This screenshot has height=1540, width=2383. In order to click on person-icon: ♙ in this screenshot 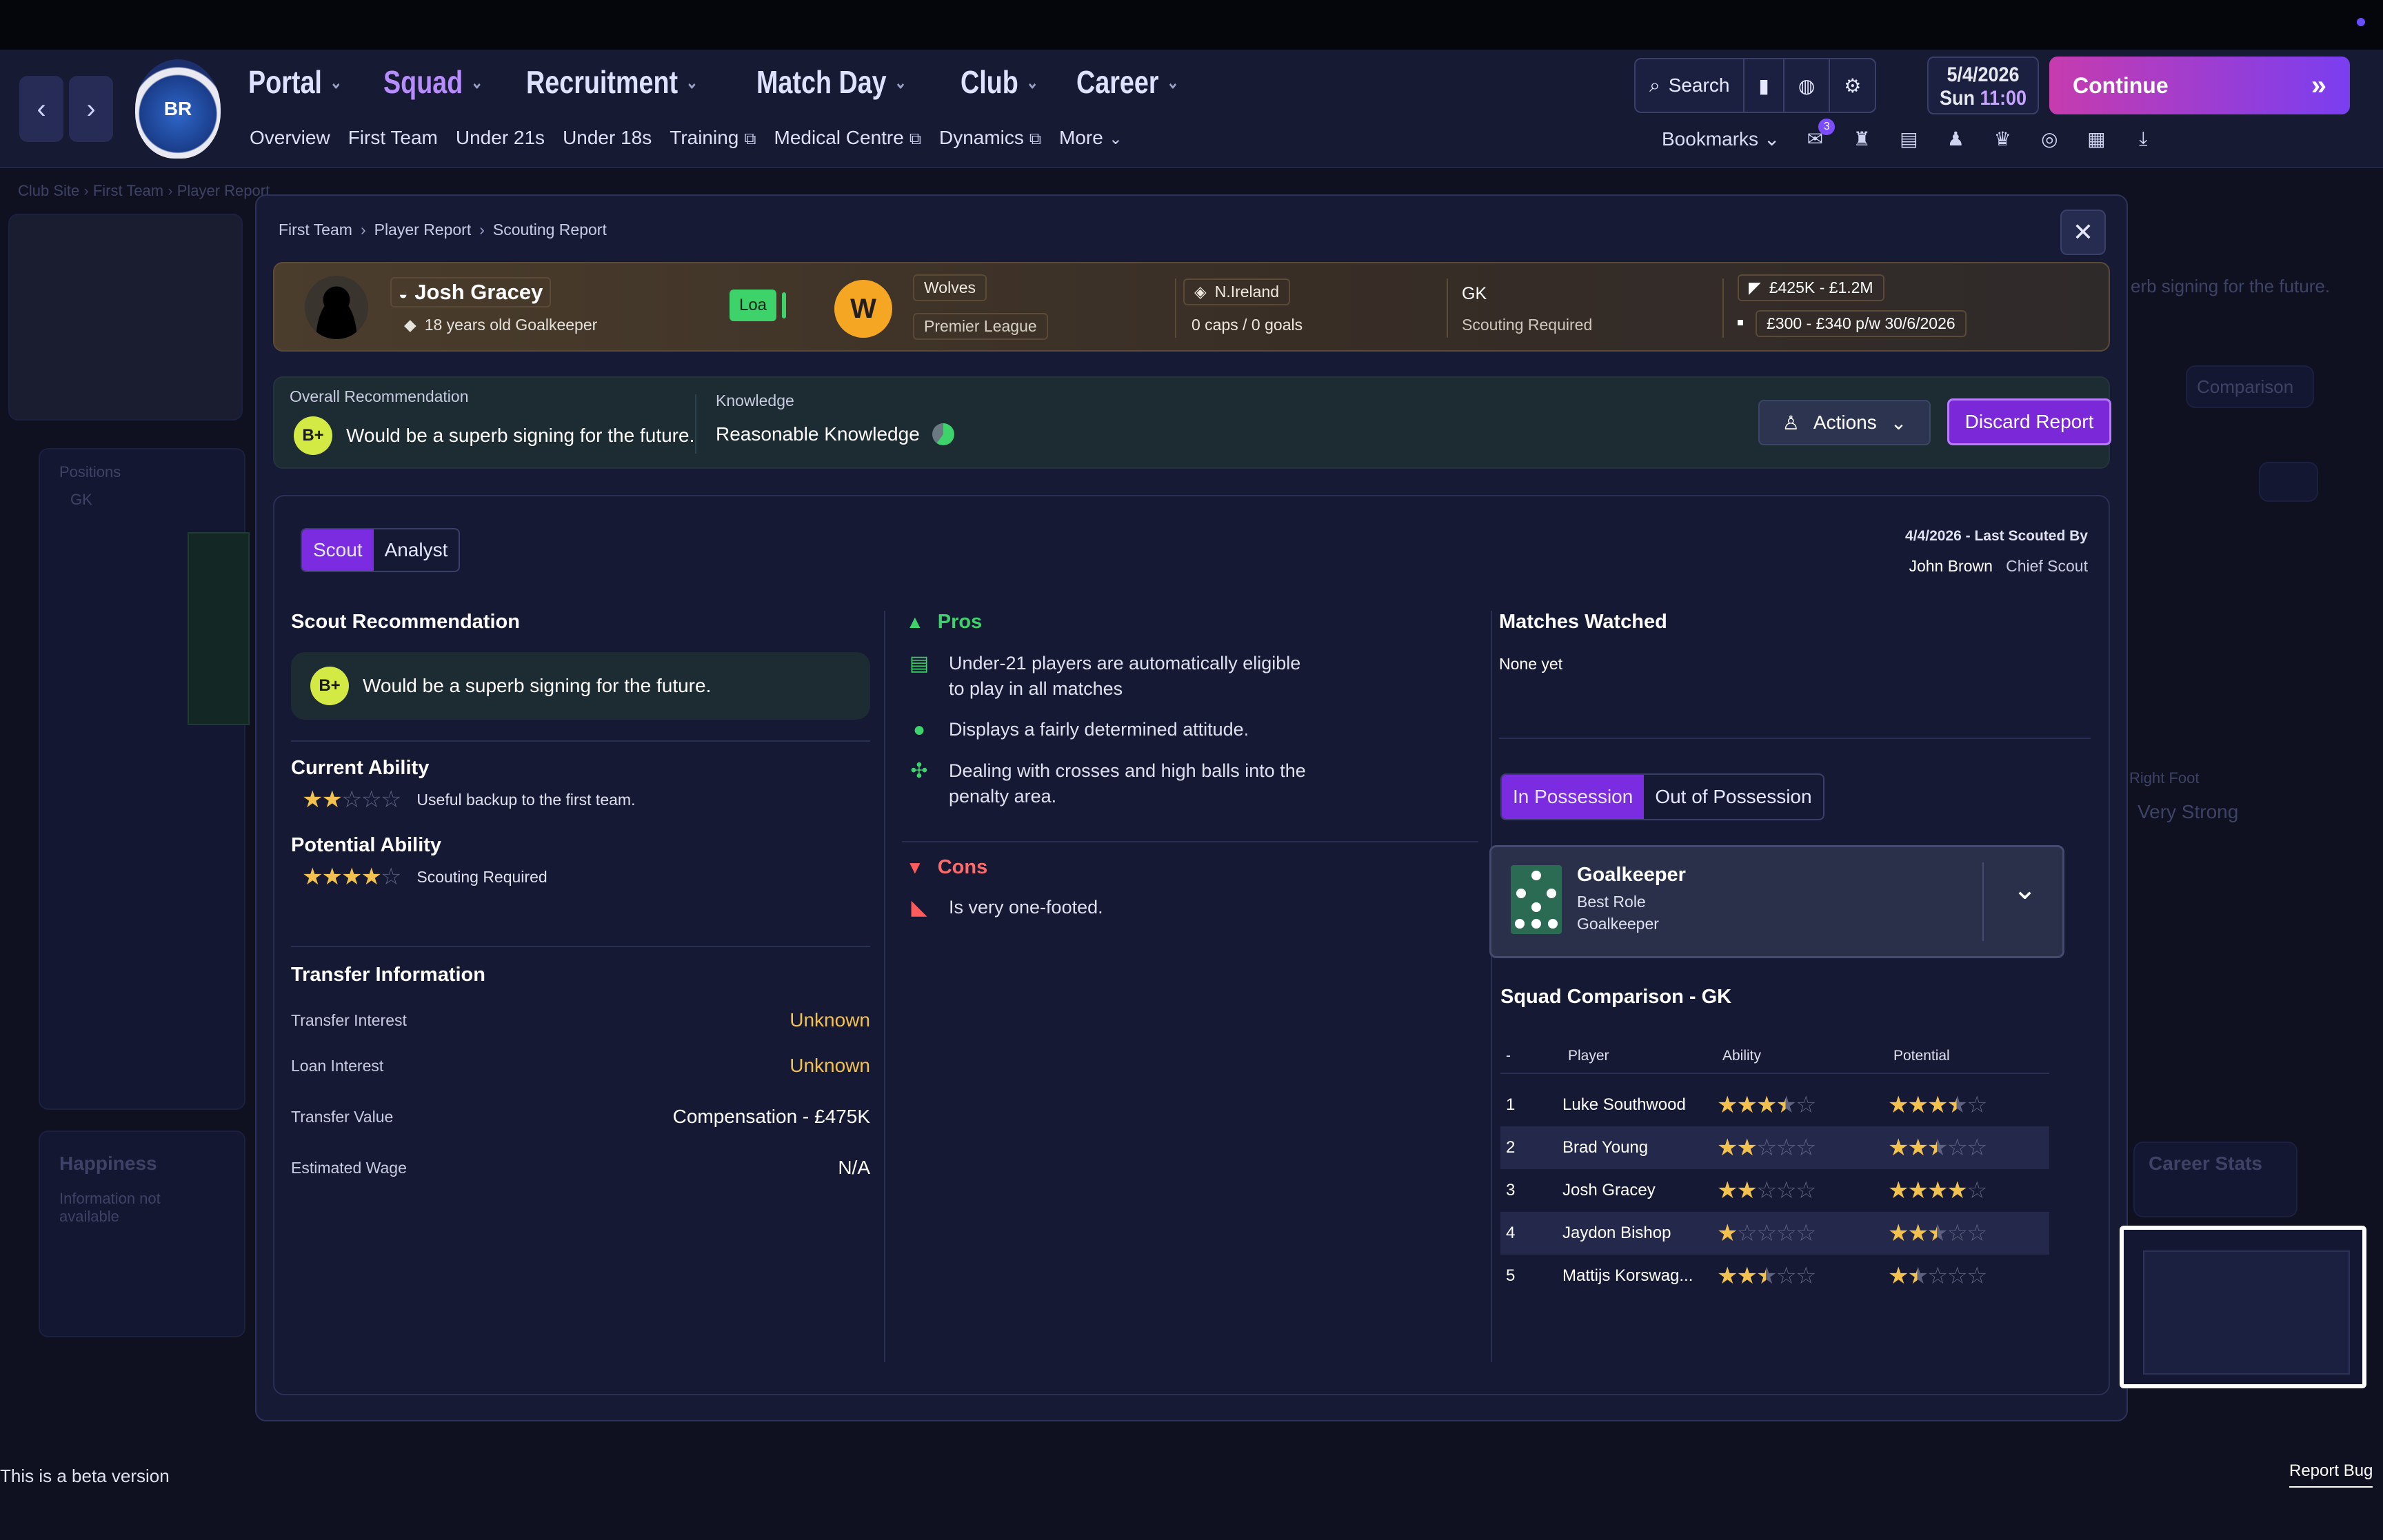, I will do `click(1791, 423)`.